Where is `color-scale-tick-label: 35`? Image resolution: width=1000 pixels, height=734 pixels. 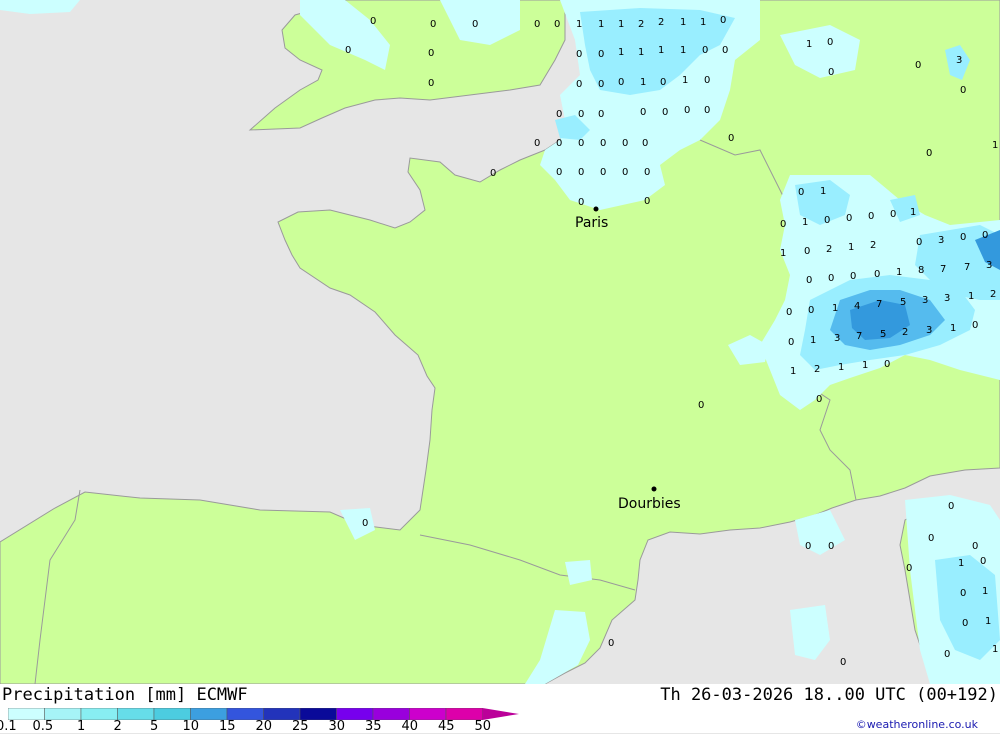 color-scale-tick-label: 35 is located at coordinates (373, 726).